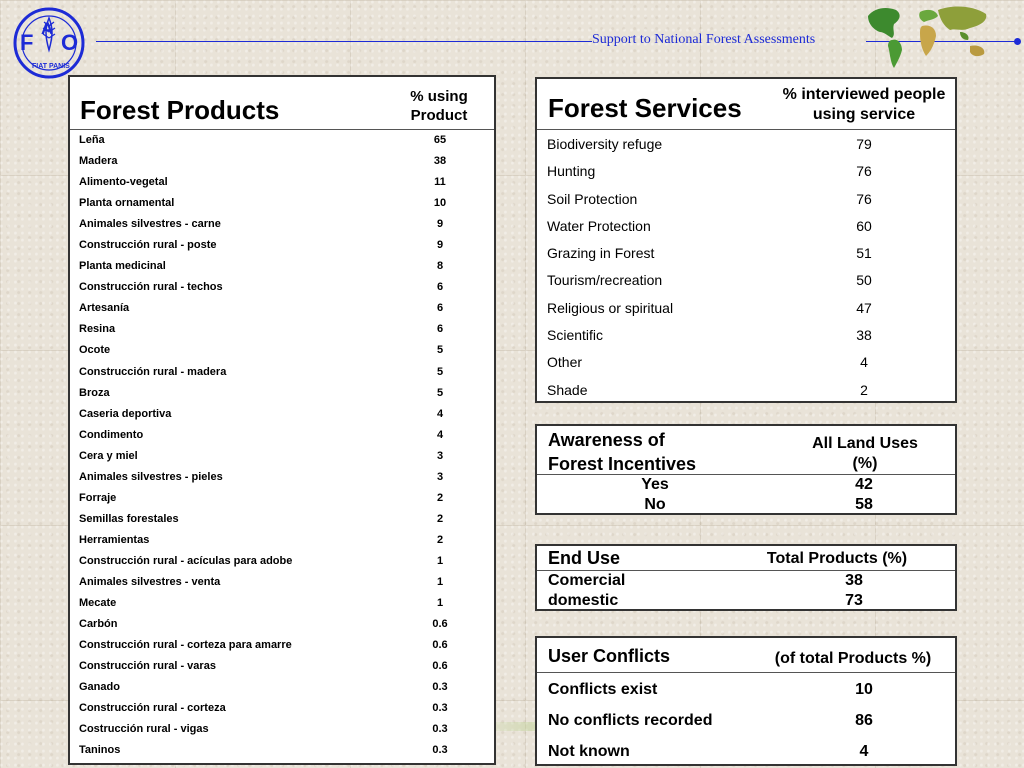 This screenshot has height=768, width=1024. What do you see at coordinates (282, 498) in the screenshot?
I see `forest-product-row: Forraje 2` at bounding box center [282, 498].